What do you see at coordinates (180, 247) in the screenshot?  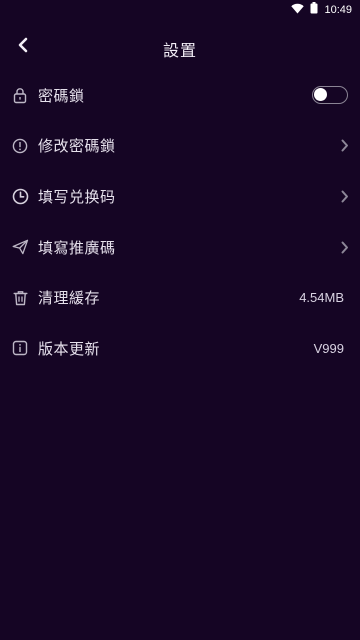 I see `setting-row-promo-code: 填寫推廣碼` at bounding box center [180, 247].